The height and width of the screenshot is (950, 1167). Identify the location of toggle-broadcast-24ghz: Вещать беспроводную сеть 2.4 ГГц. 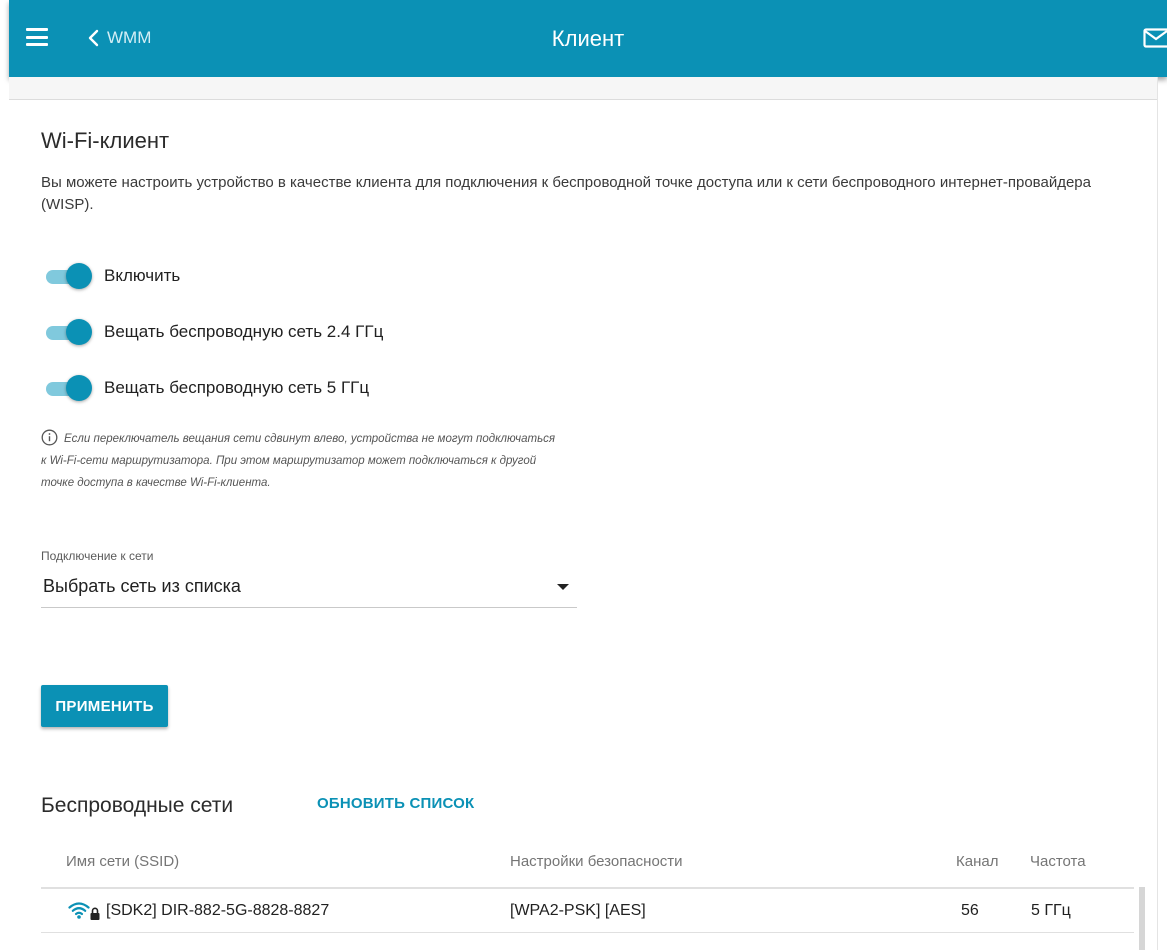
(213, 332).